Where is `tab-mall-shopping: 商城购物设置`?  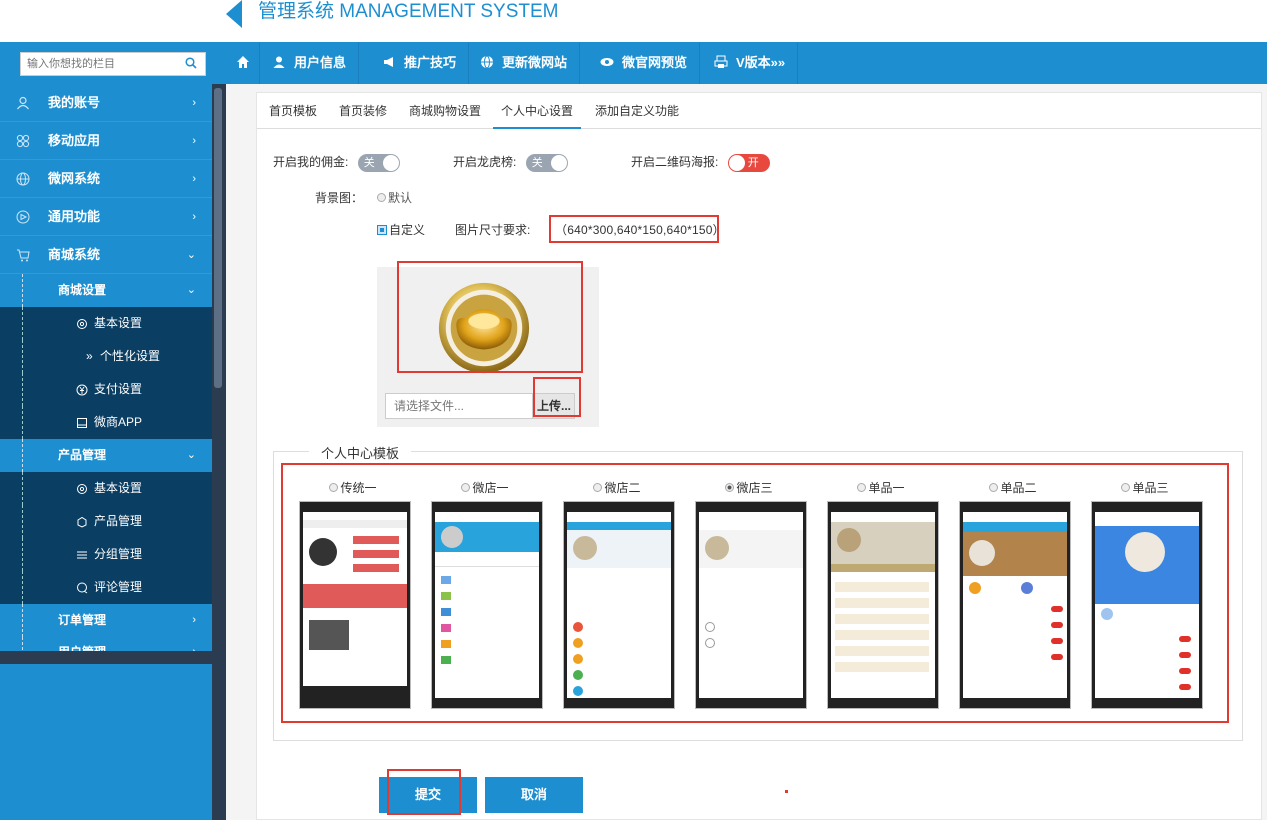 tab-mall-shopping: 商城购物设置 is located at coordinates (445, 111).